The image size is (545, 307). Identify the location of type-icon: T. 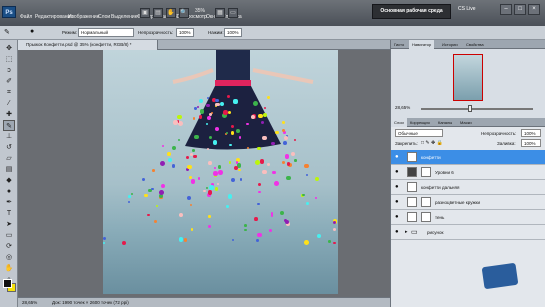
(9, 213).